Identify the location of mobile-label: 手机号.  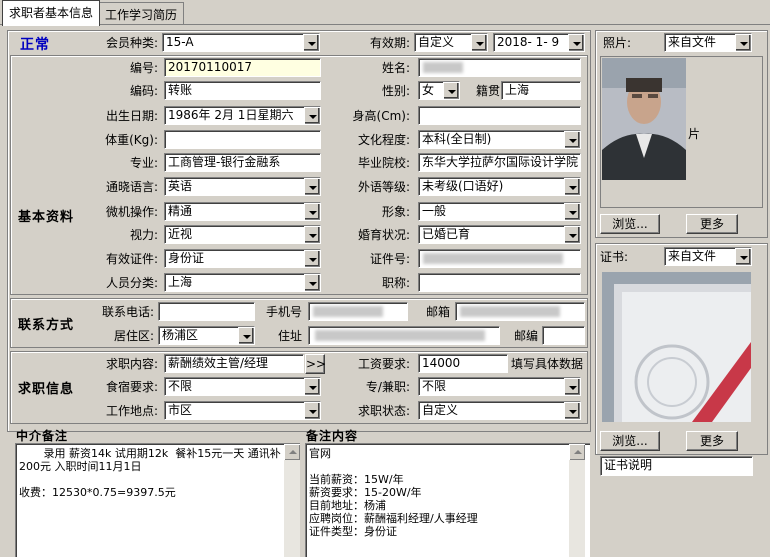
(283, 312).